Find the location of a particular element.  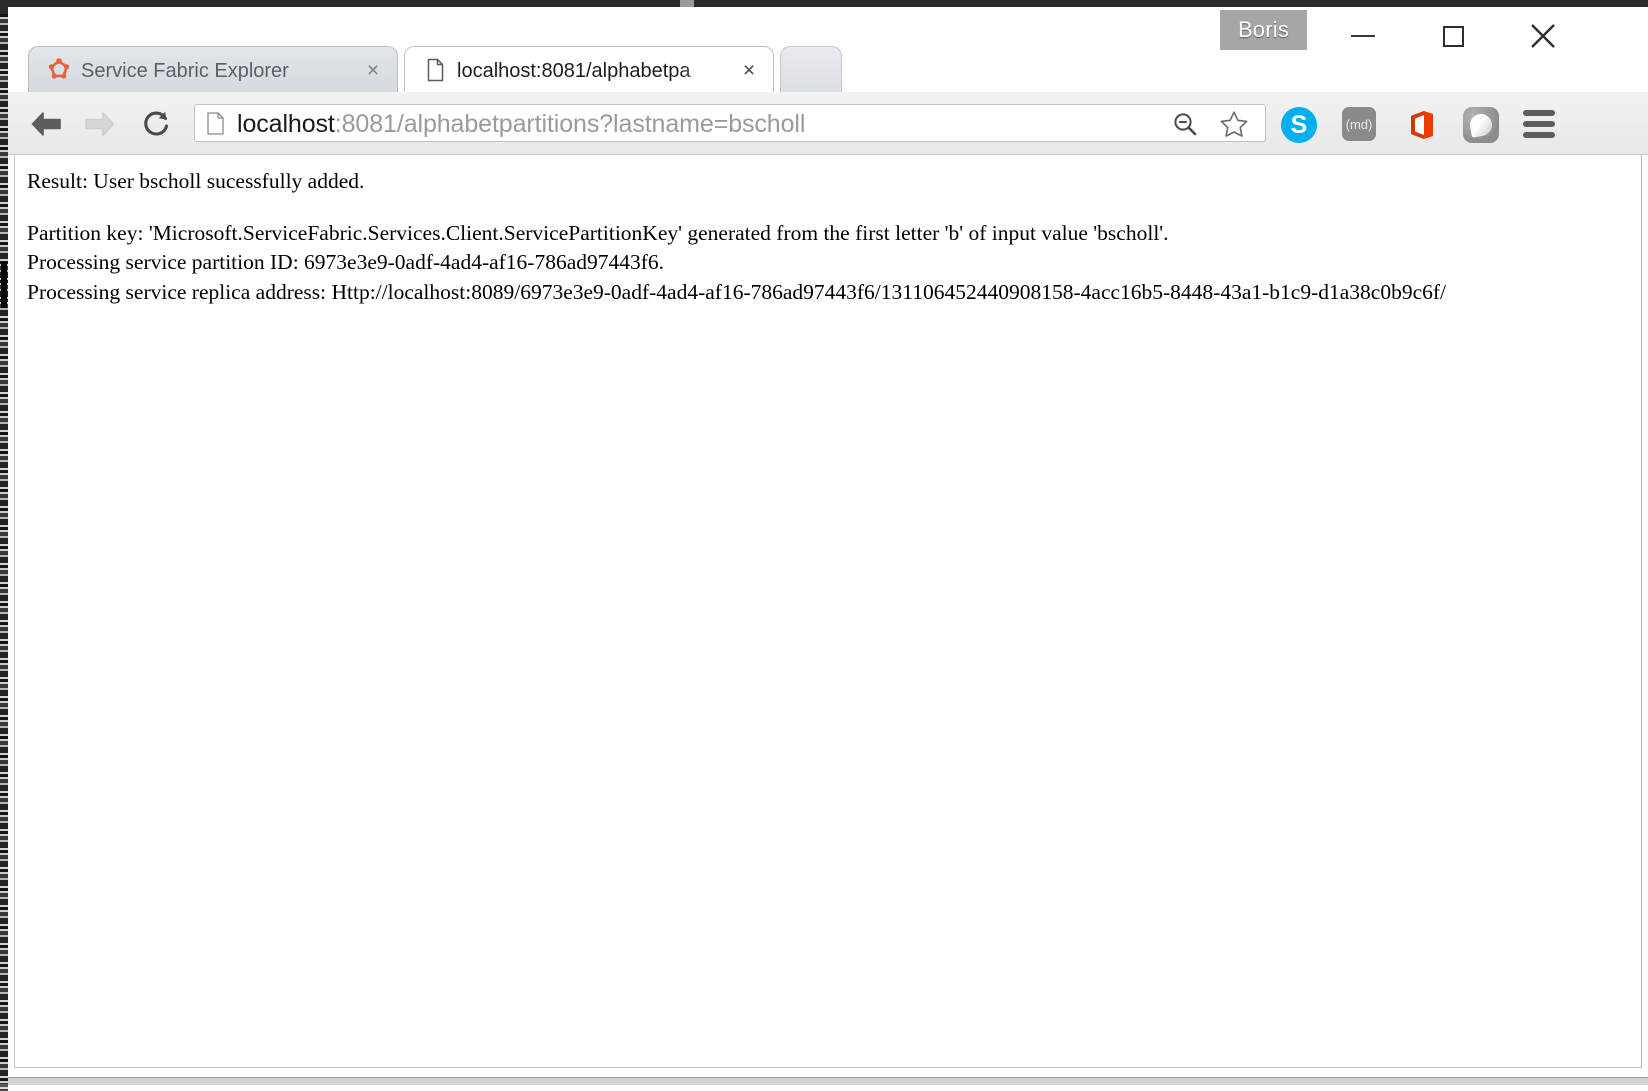

skype-letter: S is located at coordinates (1299, 124).